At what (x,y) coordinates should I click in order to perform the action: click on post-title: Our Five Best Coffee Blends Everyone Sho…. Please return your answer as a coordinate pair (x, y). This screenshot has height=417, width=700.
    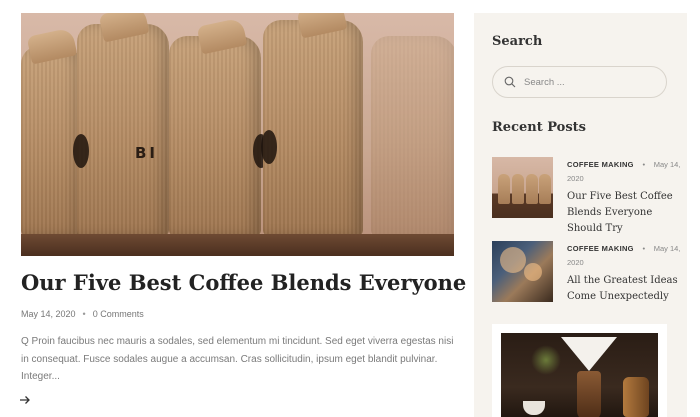
    Looking at the image, I should click on (311, 282).